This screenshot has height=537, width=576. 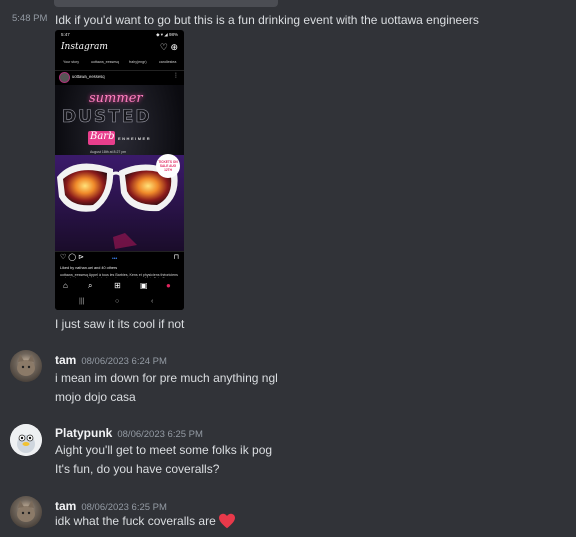 I want to click on poster-heimer-text: ENHEIMER, so click(x=135, y=138).